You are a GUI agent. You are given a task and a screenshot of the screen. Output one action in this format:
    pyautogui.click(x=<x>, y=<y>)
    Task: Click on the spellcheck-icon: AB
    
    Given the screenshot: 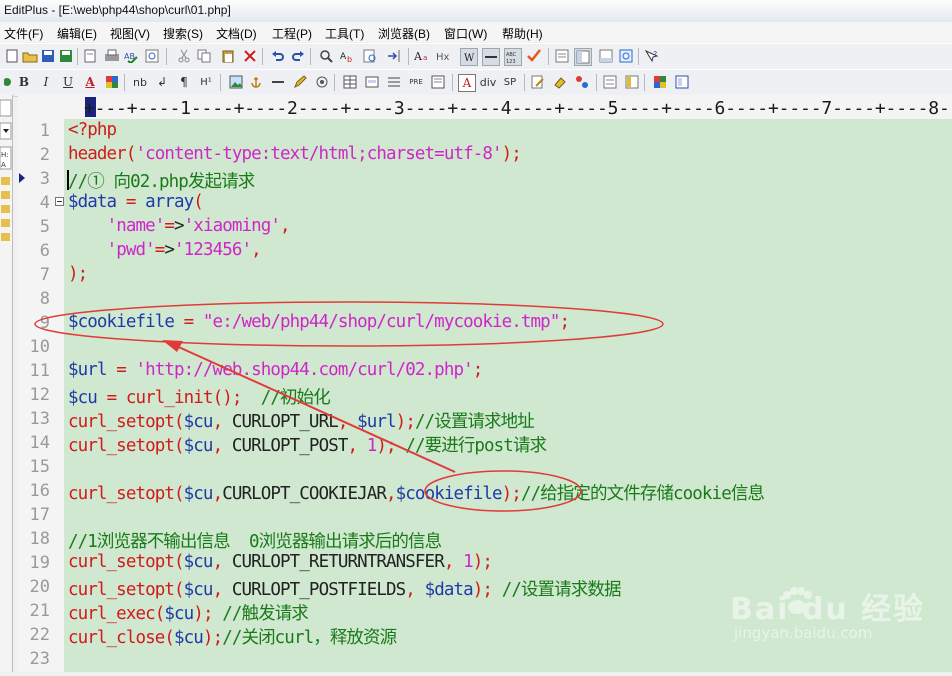 What is the action you would take?
    pyautogui.click(x=132, y=56)
    